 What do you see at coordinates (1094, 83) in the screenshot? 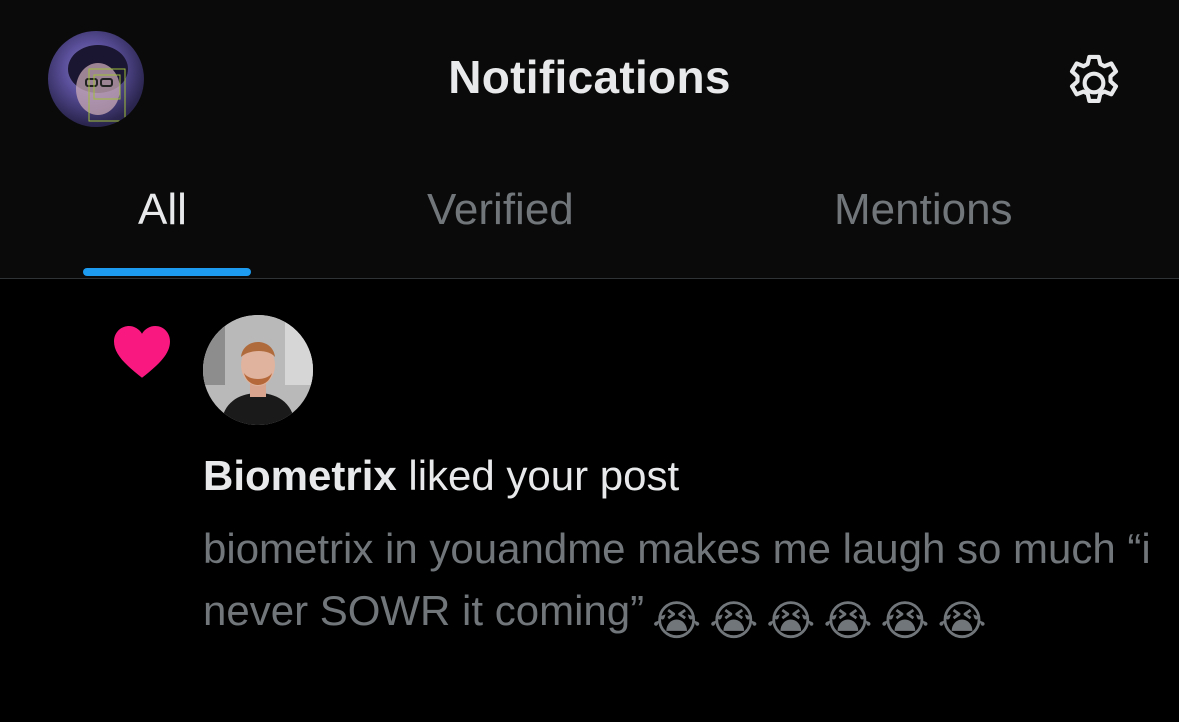
I see `gear-icon` at bounding box center [1094, 83].